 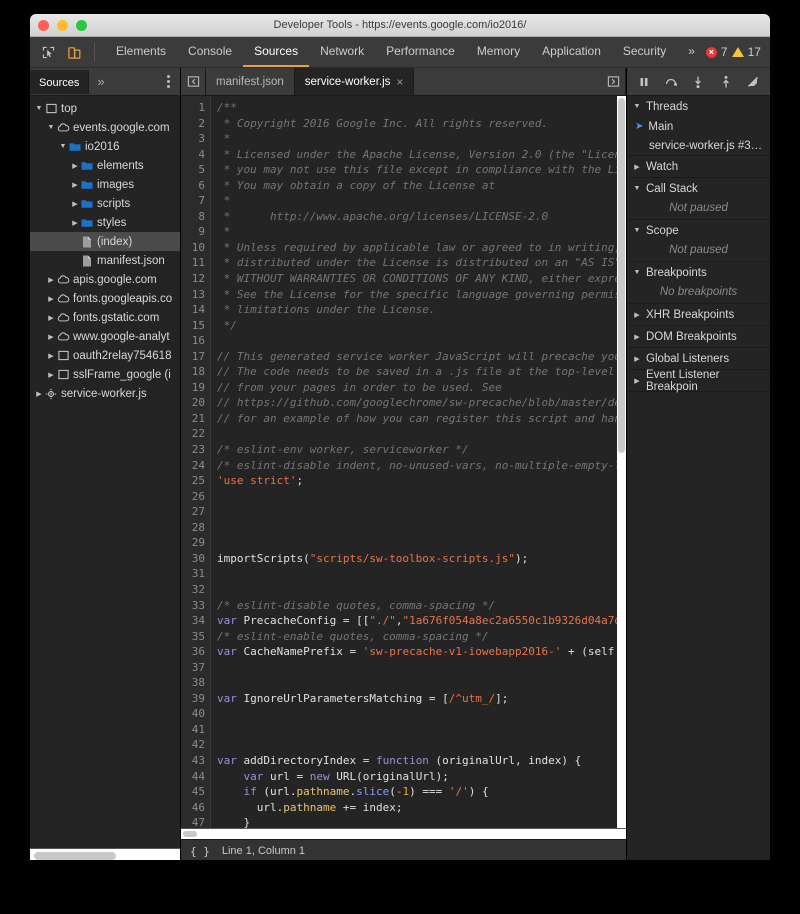 What do you see at coordinates (421, 108) in the screenshot?
I see `code-line: /**` at bounding box center [421, 108].